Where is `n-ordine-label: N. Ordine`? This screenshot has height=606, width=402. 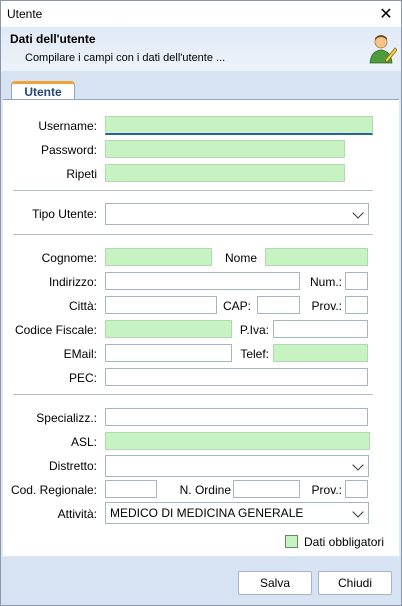 n-ordine-label: N. Ordine is located at coordinates (205, 490).